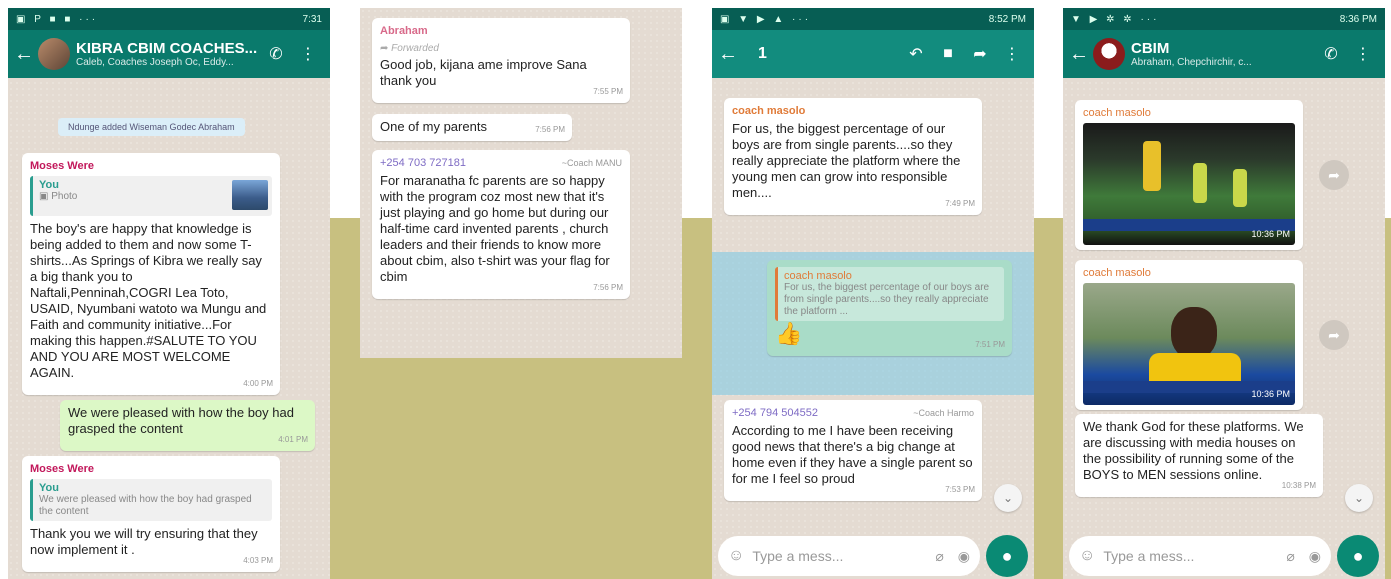 This screenshot has width=1391, height=579. I want to click on message-bubble: One of my parents 7:56 PM, so click(472, 127).